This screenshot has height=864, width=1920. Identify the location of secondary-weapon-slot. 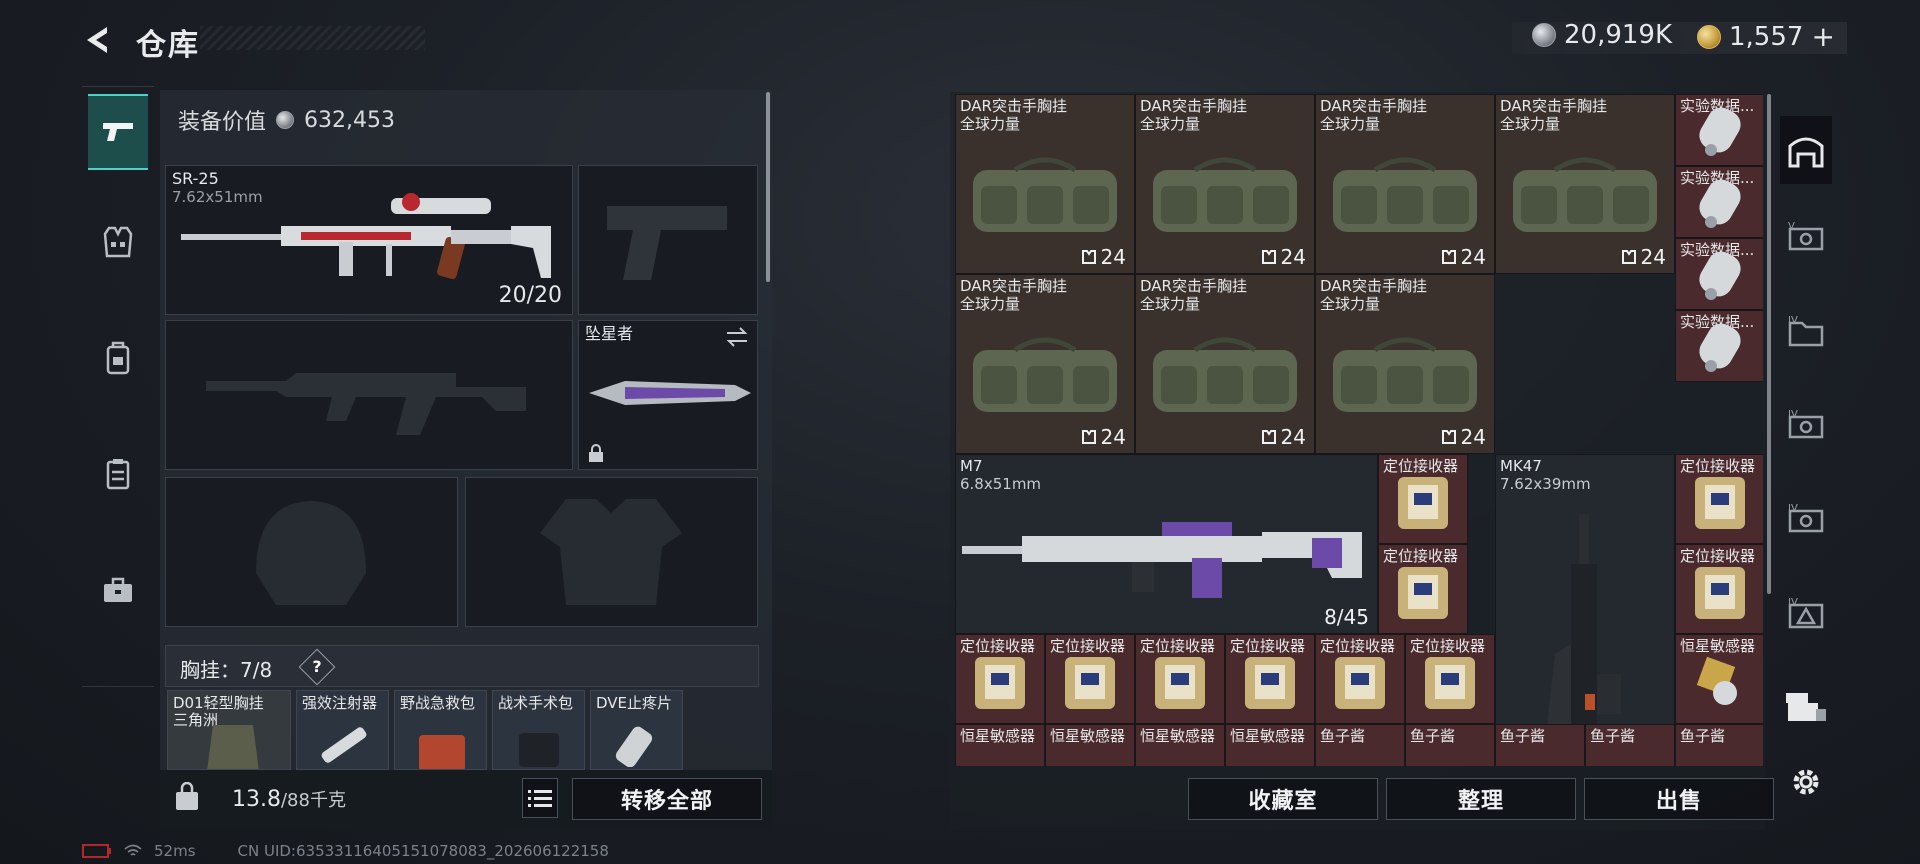
(369, 395).